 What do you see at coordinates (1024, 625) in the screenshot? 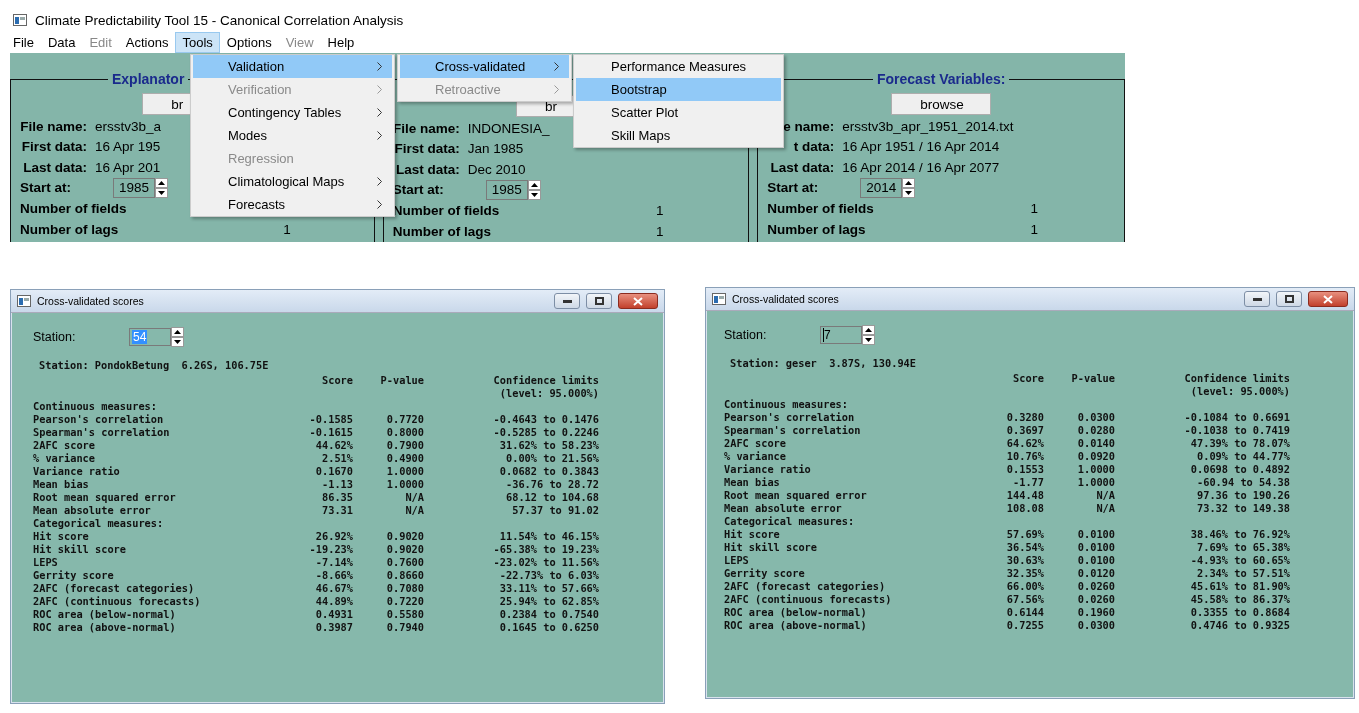
I see `score-value: 0.7255` at bounding box center [1024, 625].